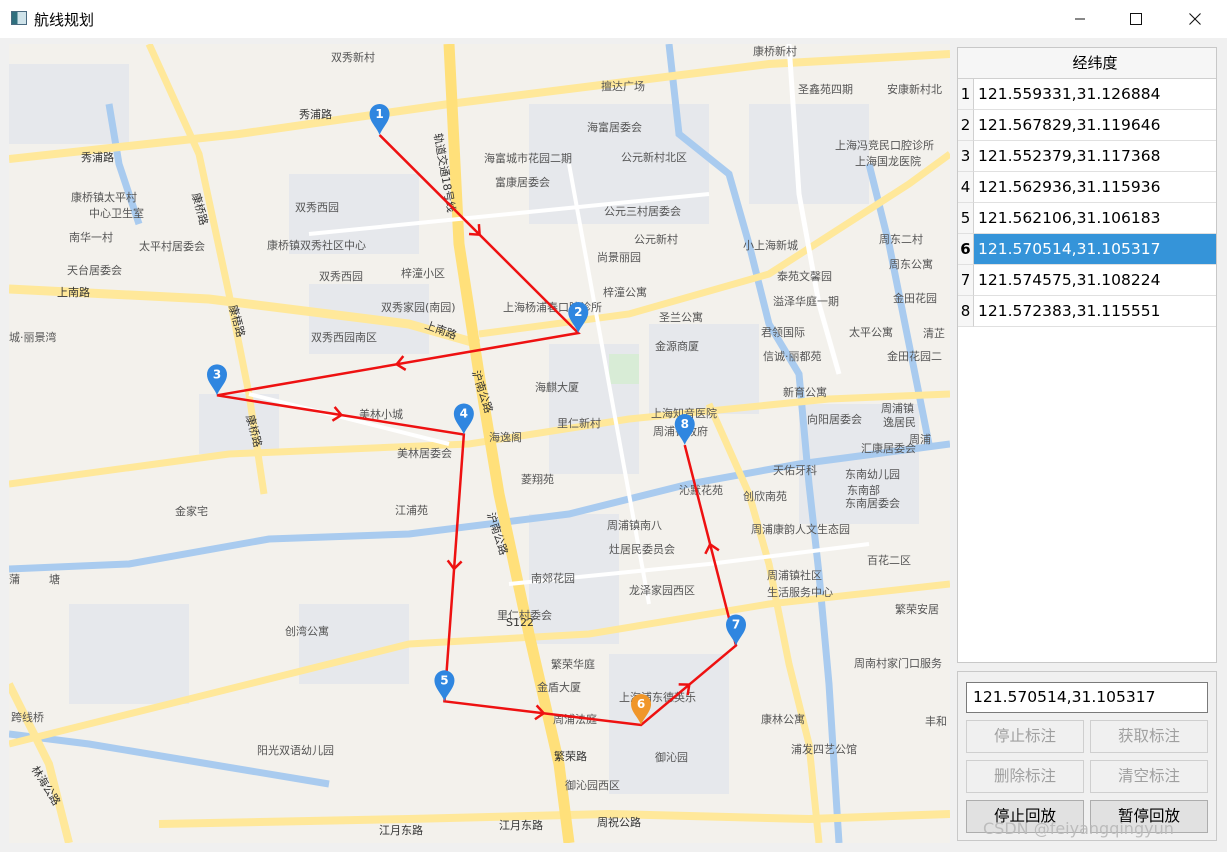  Describe the element at coordinates (872, 474) in the screenshot. I see `place-label: 东南幼儿园` at that location.